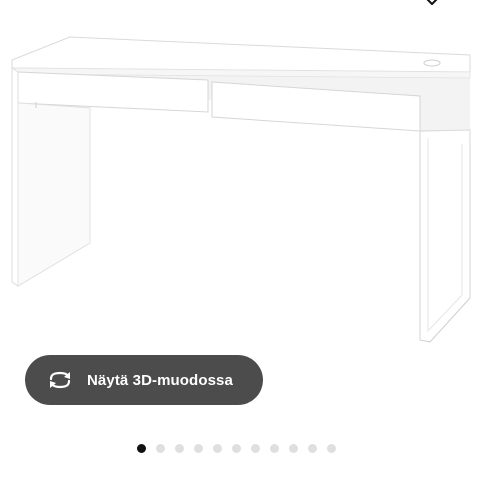  What do you see at coordinates (60, 380) in the screenshot?
I see `rotate-3d-icon` at bounding box center [60, 380].